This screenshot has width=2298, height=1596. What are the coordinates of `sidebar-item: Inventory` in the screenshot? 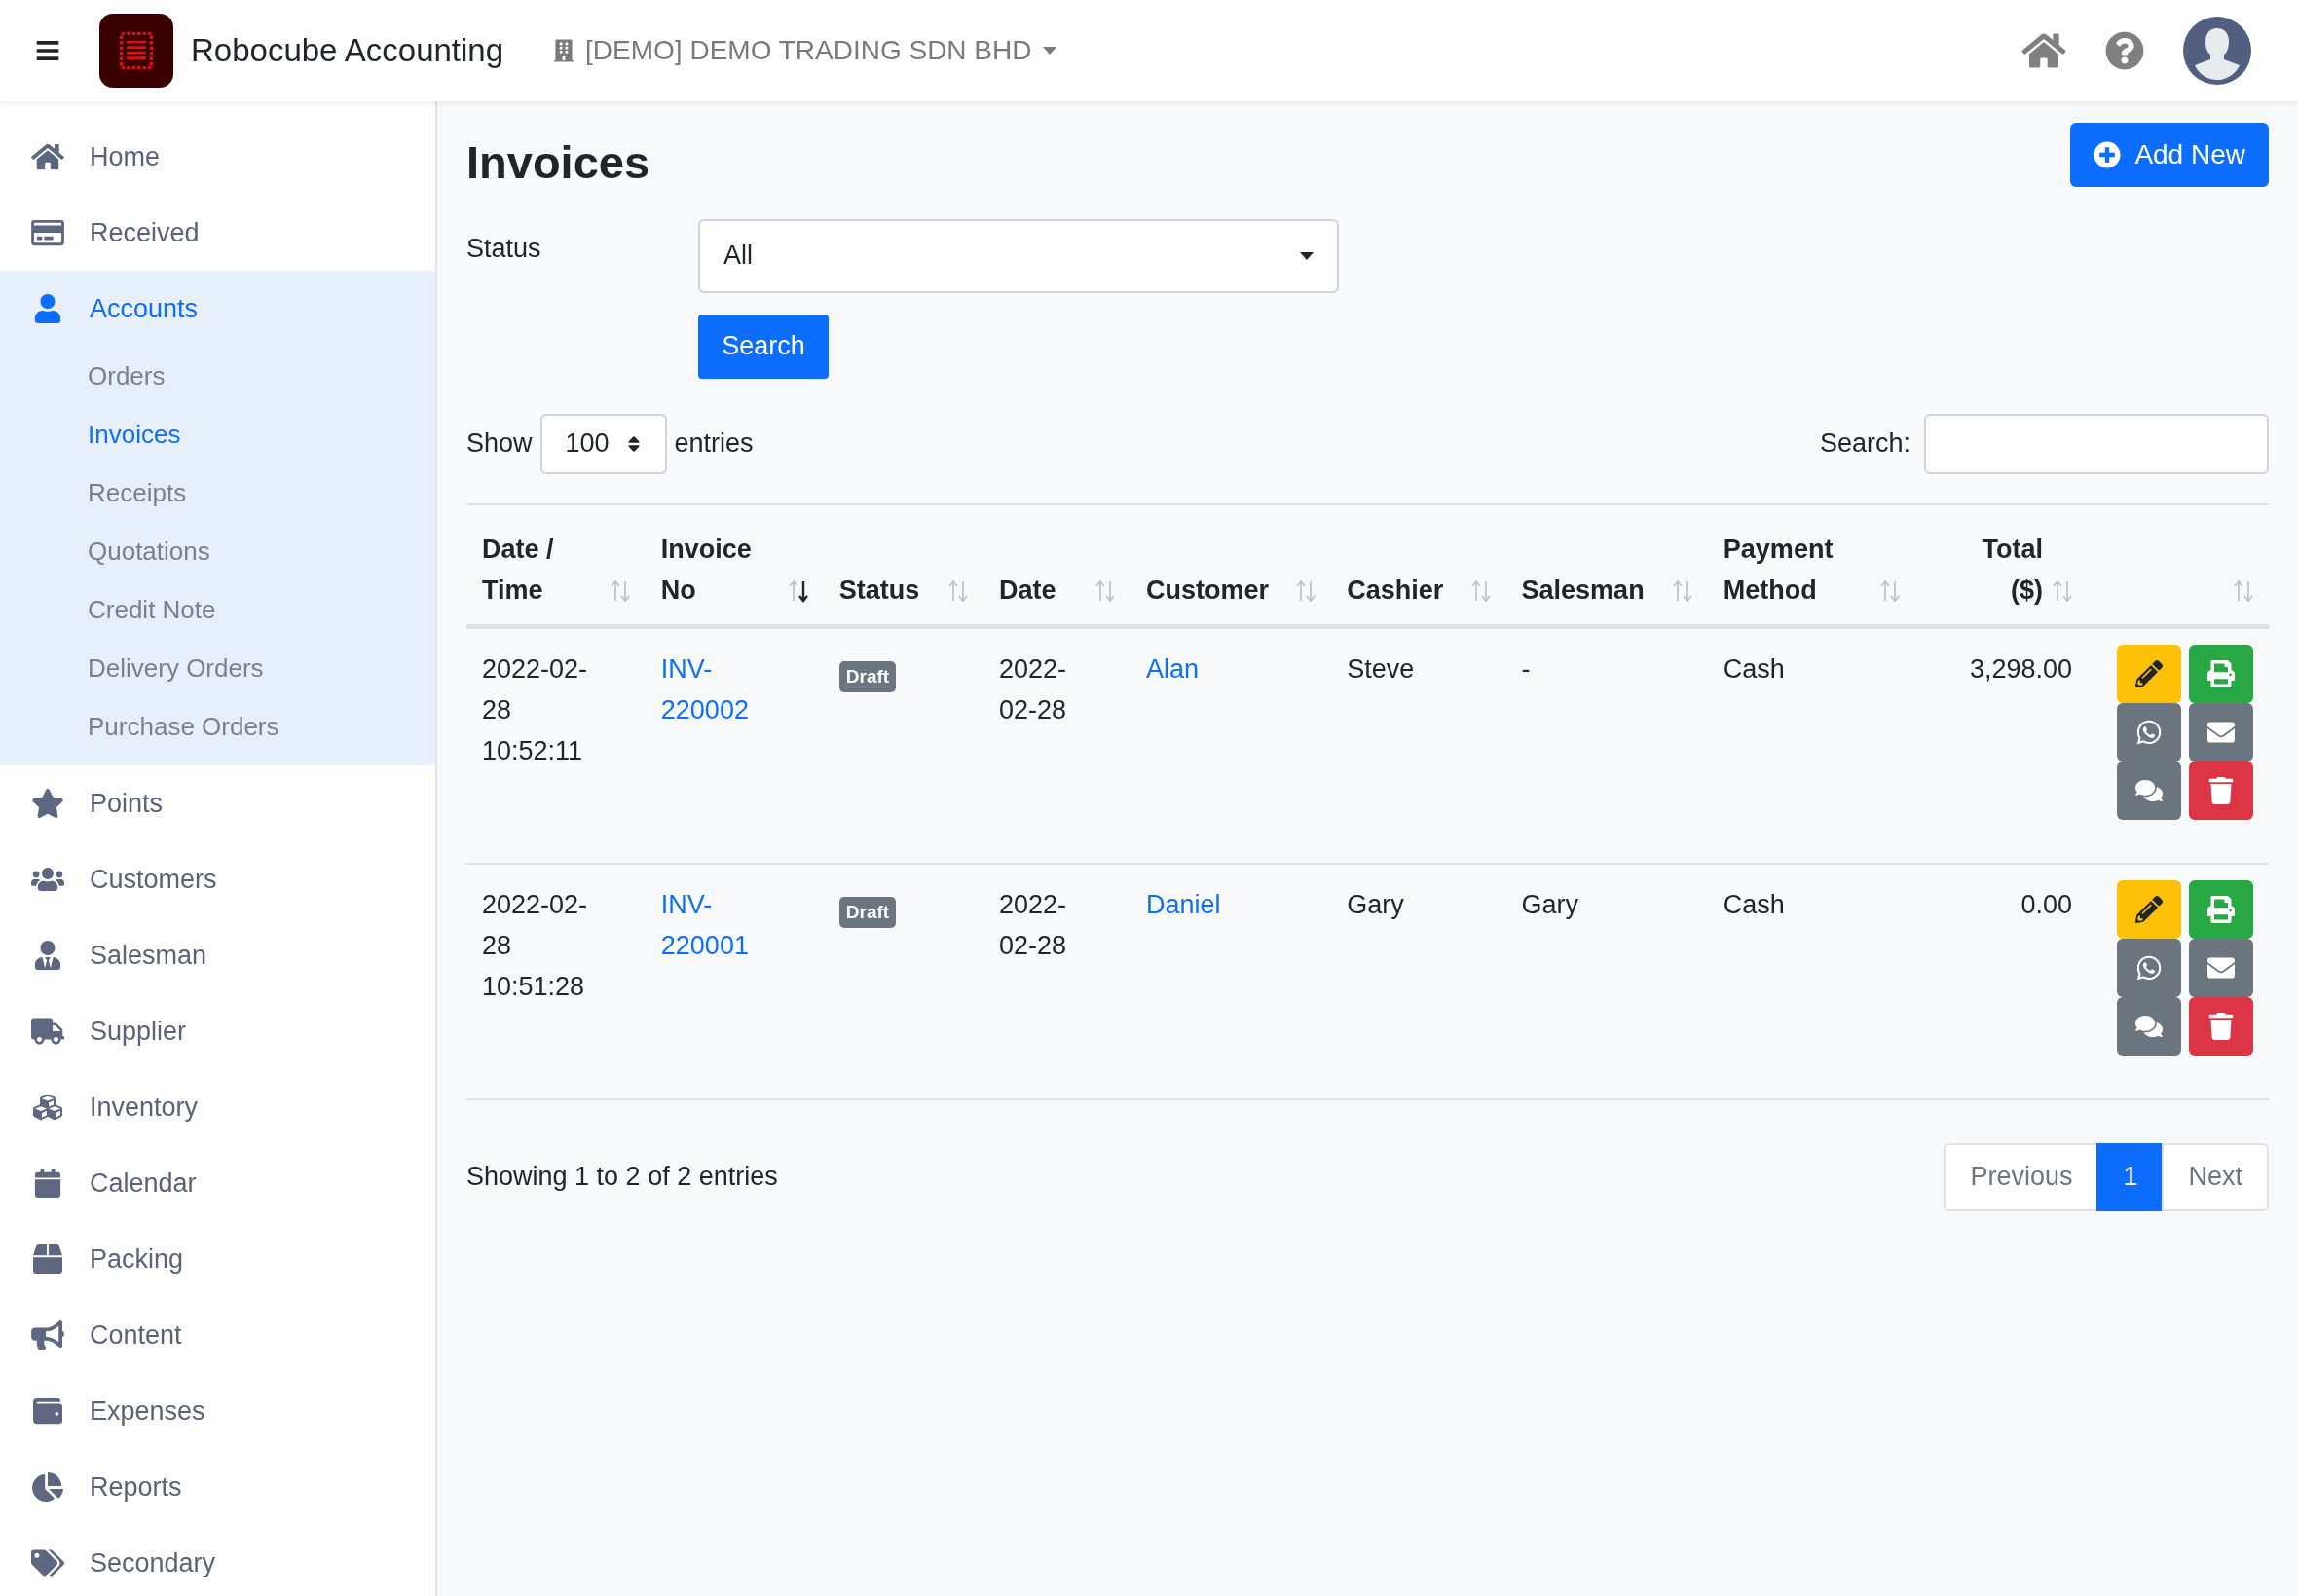 It's located at (218, 1107).